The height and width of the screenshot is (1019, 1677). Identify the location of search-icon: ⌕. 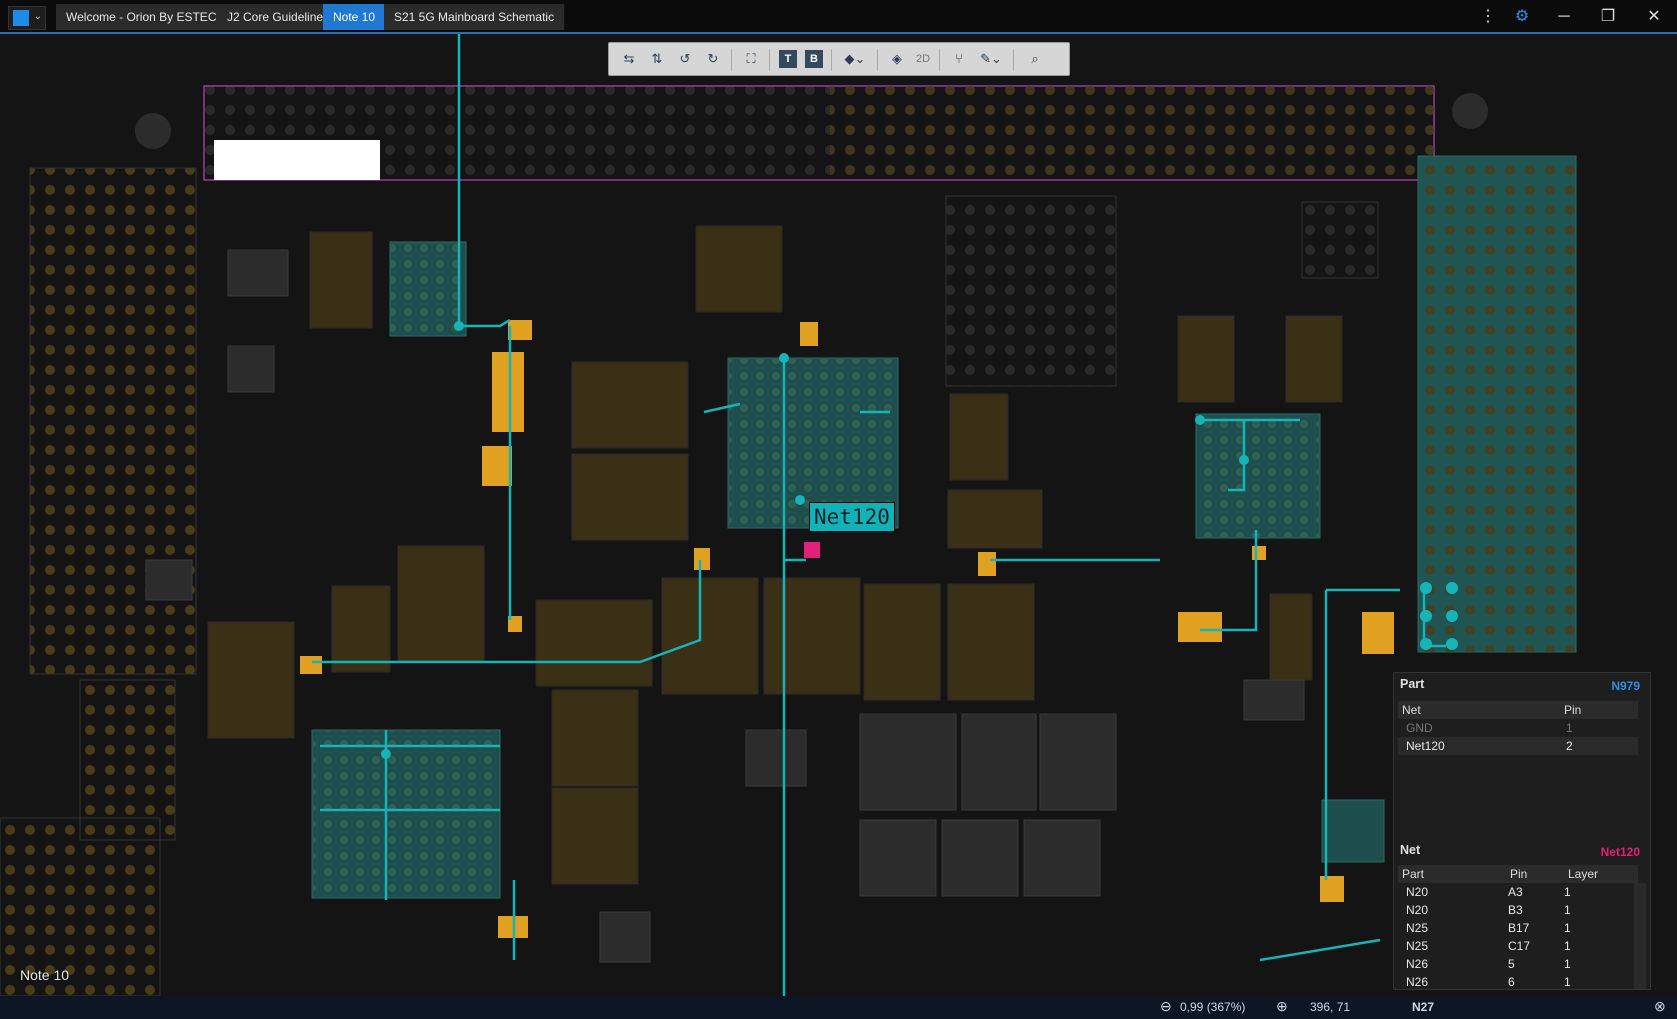
(1035, 59).